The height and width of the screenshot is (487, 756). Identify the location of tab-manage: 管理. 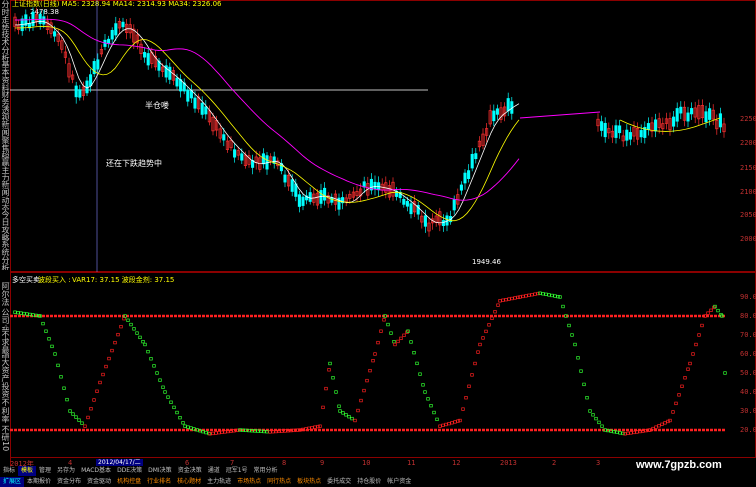
(45, 471).